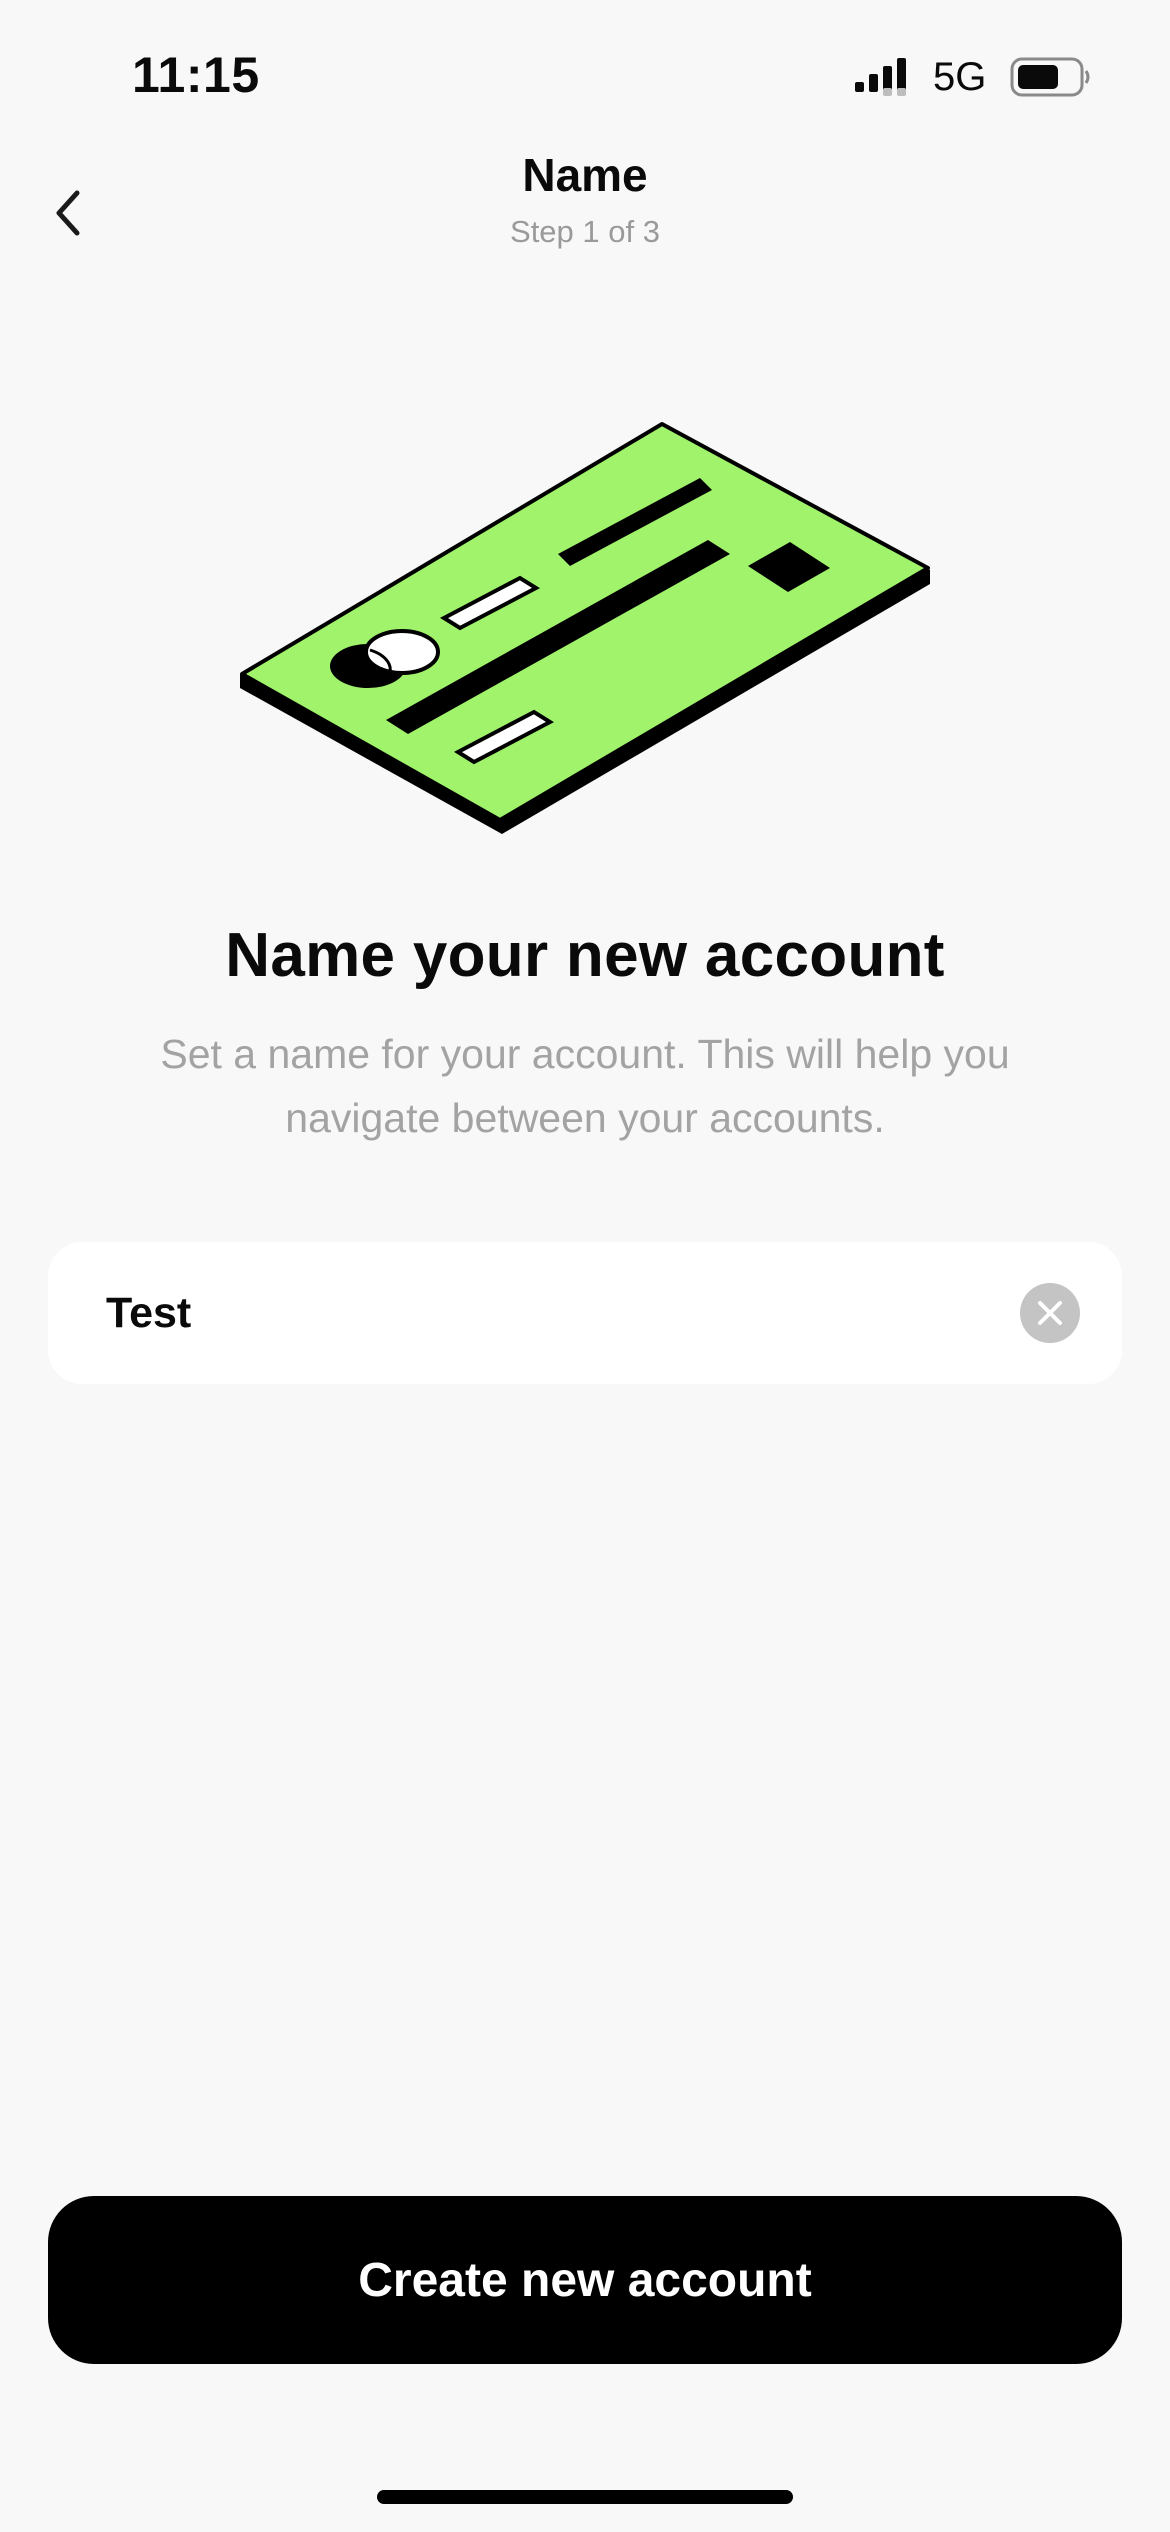  What do you see at coordinates (585, 231) in the screenshot?
I see `step-indicator: Step 1 of 3` at bounding box center [585, 231].